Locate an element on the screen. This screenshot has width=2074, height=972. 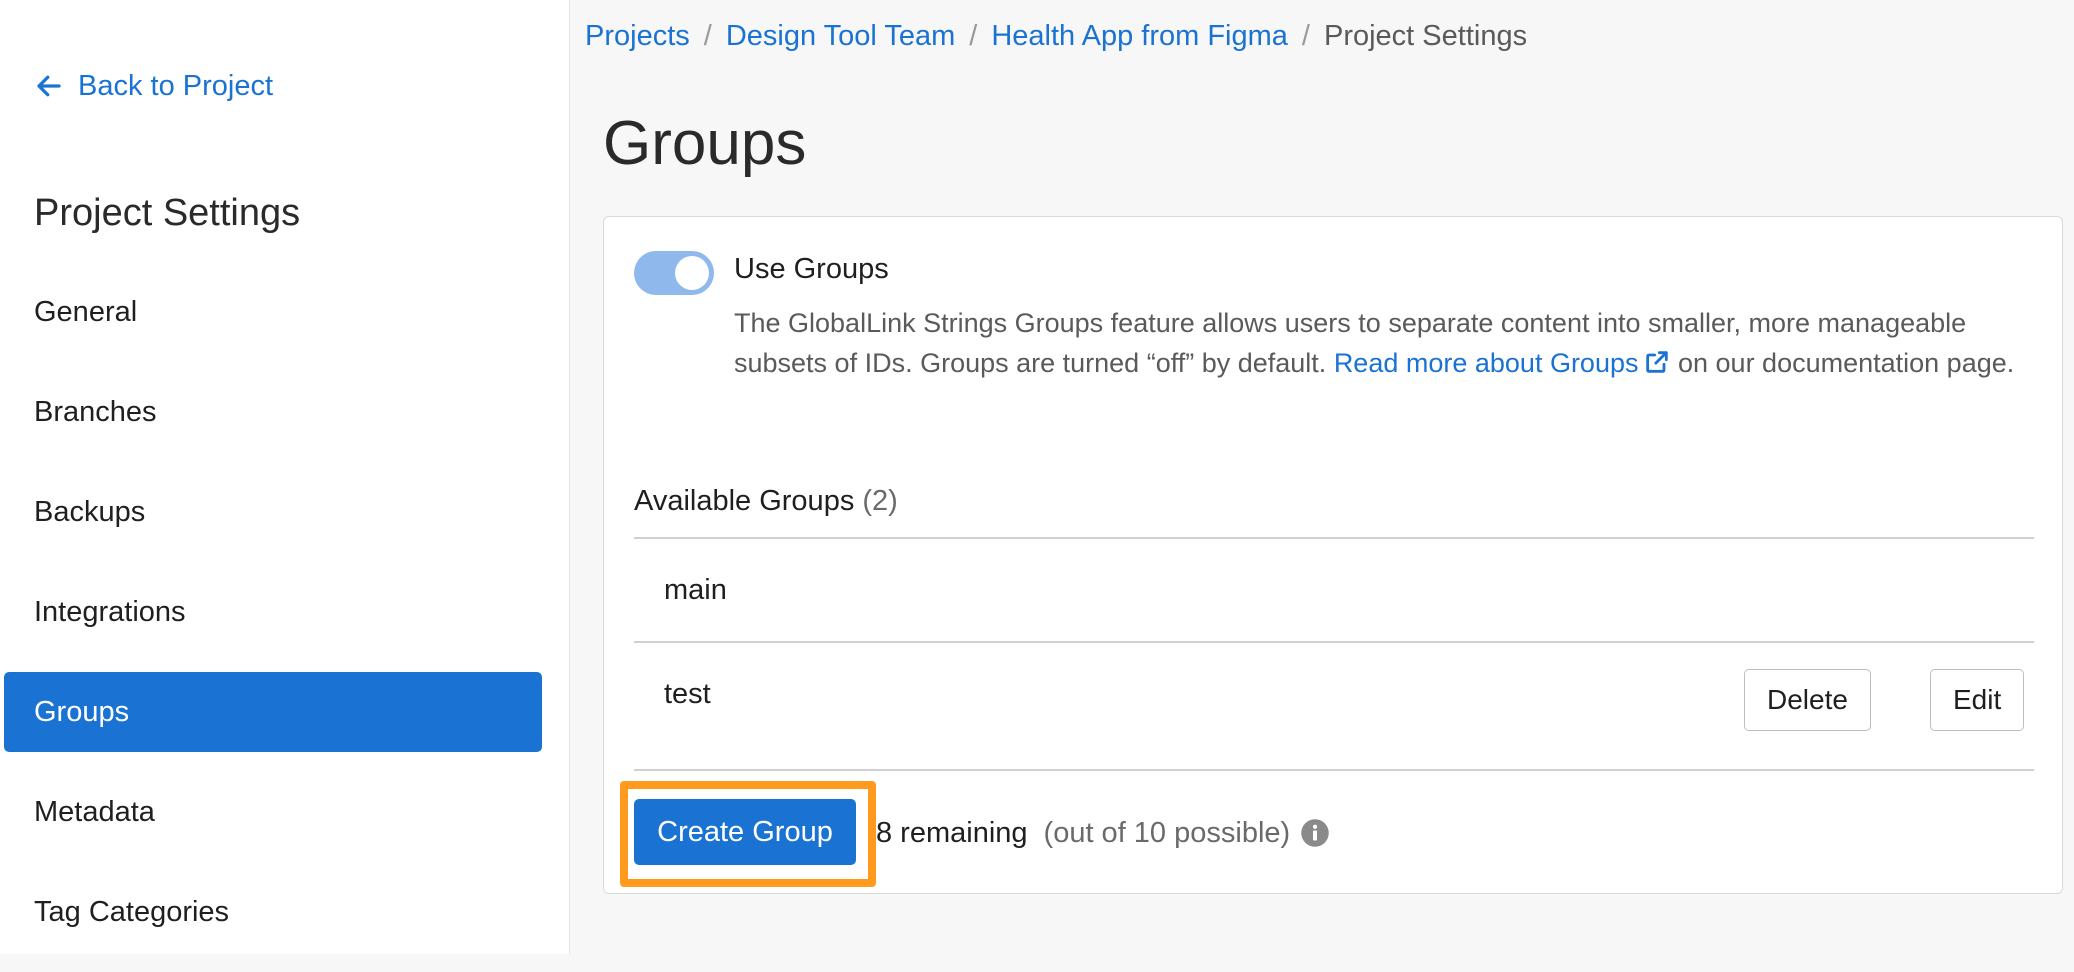
back-to-project-link: Back to Project is located at coordinates (153, 86).